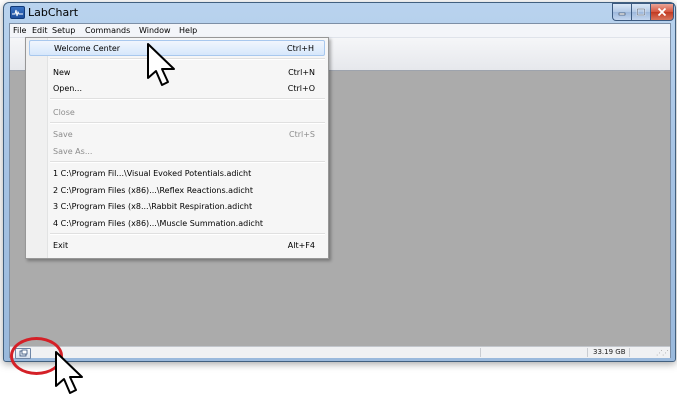  What do you see at coordinates (300, 48) in the screenshot?
I see `menu-item-shortcut: Ctrl+H` at bounding box center [300, 48].